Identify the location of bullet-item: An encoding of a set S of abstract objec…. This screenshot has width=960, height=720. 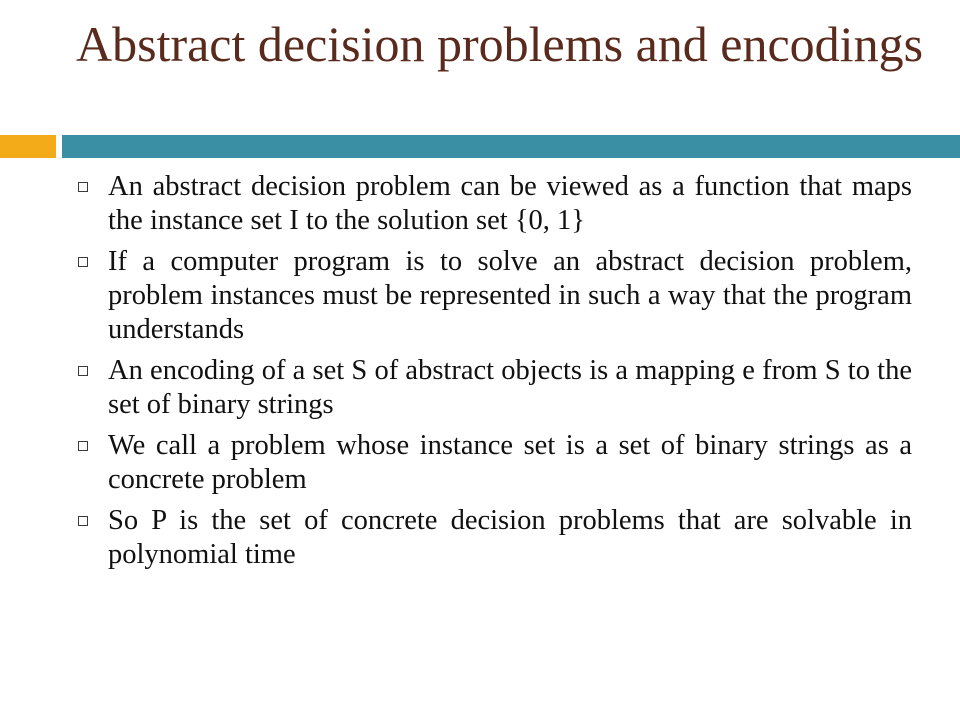
(493, 388).